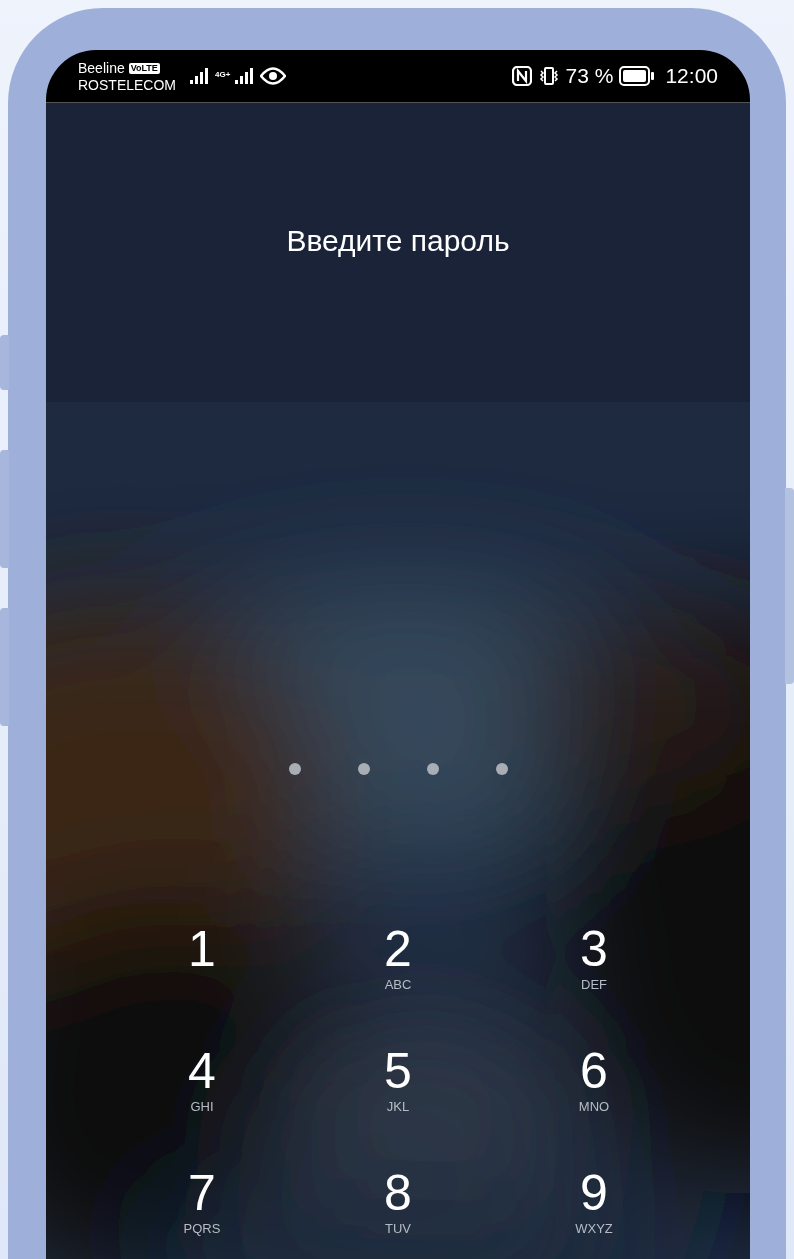  Describe the element at coordinates (594, 1207) in the screenshot. I see `keypad-key: 9 WXYZ` at that location.